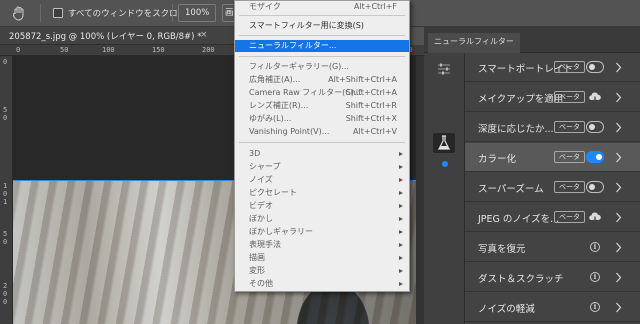  Describe the element at coordinates (322, 167) in the screenshot. I see `menu-item-sharpen: シャープ` at that location.